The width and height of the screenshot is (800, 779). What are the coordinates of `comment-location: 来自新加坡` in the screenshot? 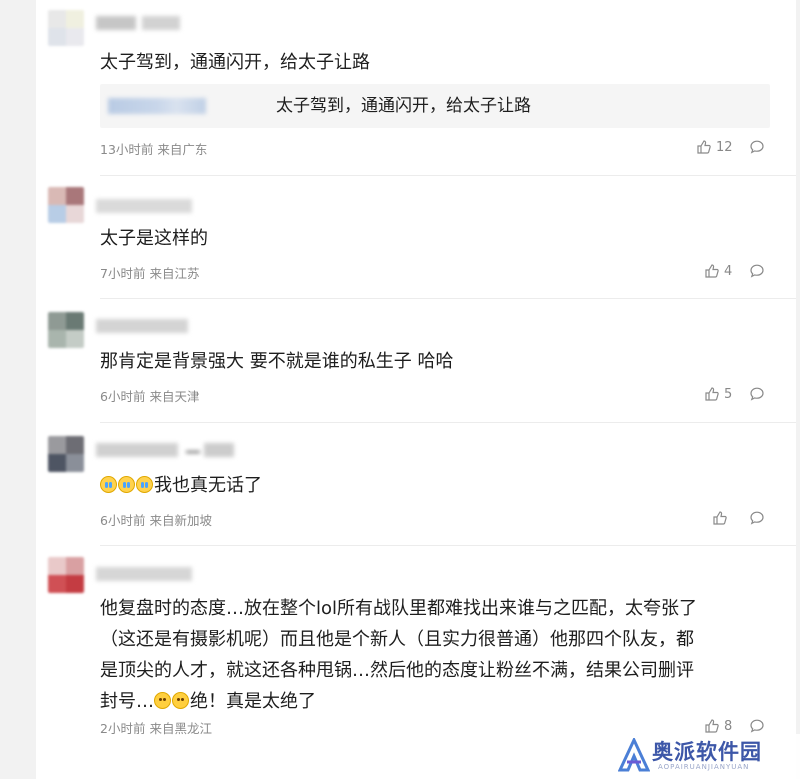 It's located at (180, 520).